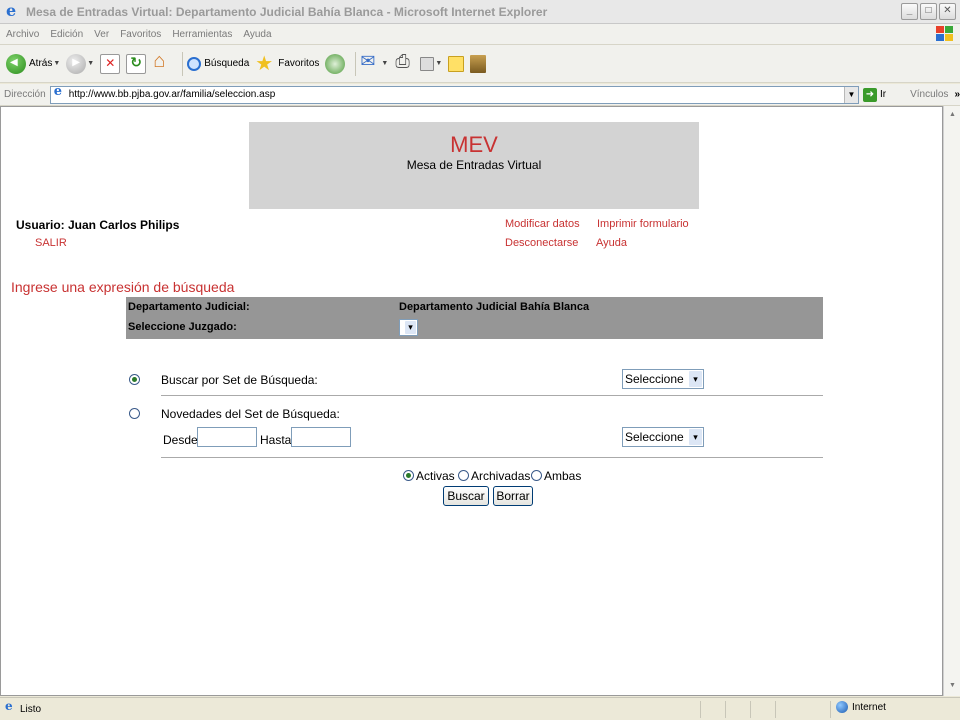 This screenshot has width=960, height=720. What do you see at coordinates (384, 63) in the screenshot?
I see `mail-dropdown-icon: ▼` at bounding box center [384, 63].